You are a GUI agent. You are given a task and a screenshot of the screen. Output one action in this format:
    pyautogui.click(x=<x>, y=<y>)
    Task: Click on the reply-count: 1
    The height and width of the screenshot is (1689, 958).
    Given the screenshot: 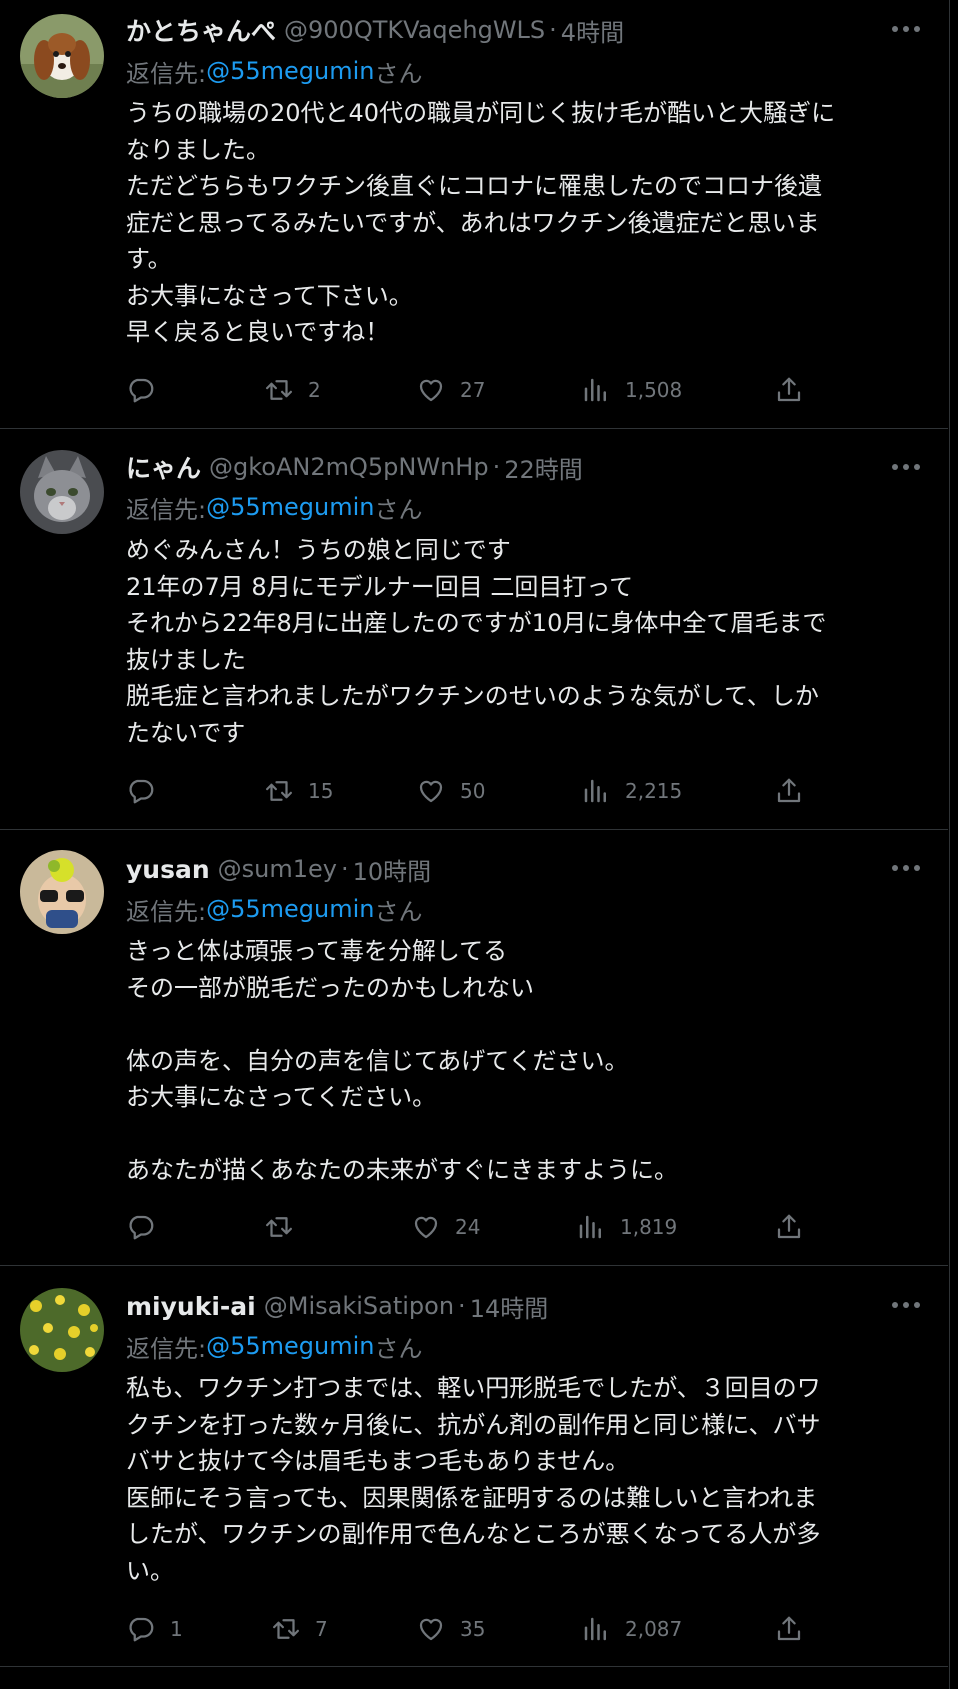 What is the action you would take?
    pyautogui.click(x=176, y=1629)
    